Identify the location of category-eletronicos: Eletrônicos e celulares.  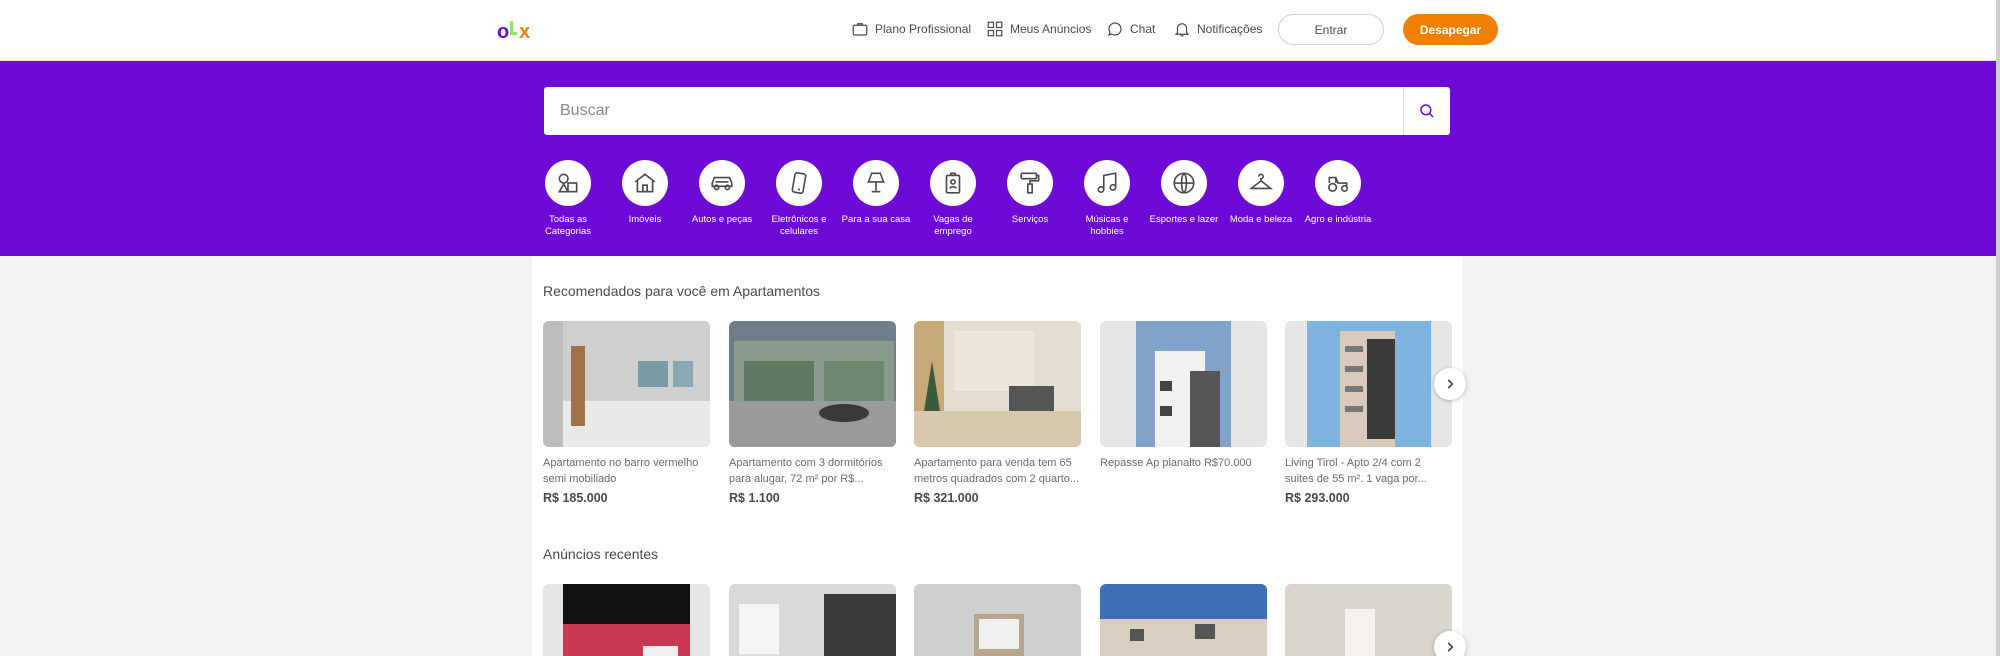
(799, 199).